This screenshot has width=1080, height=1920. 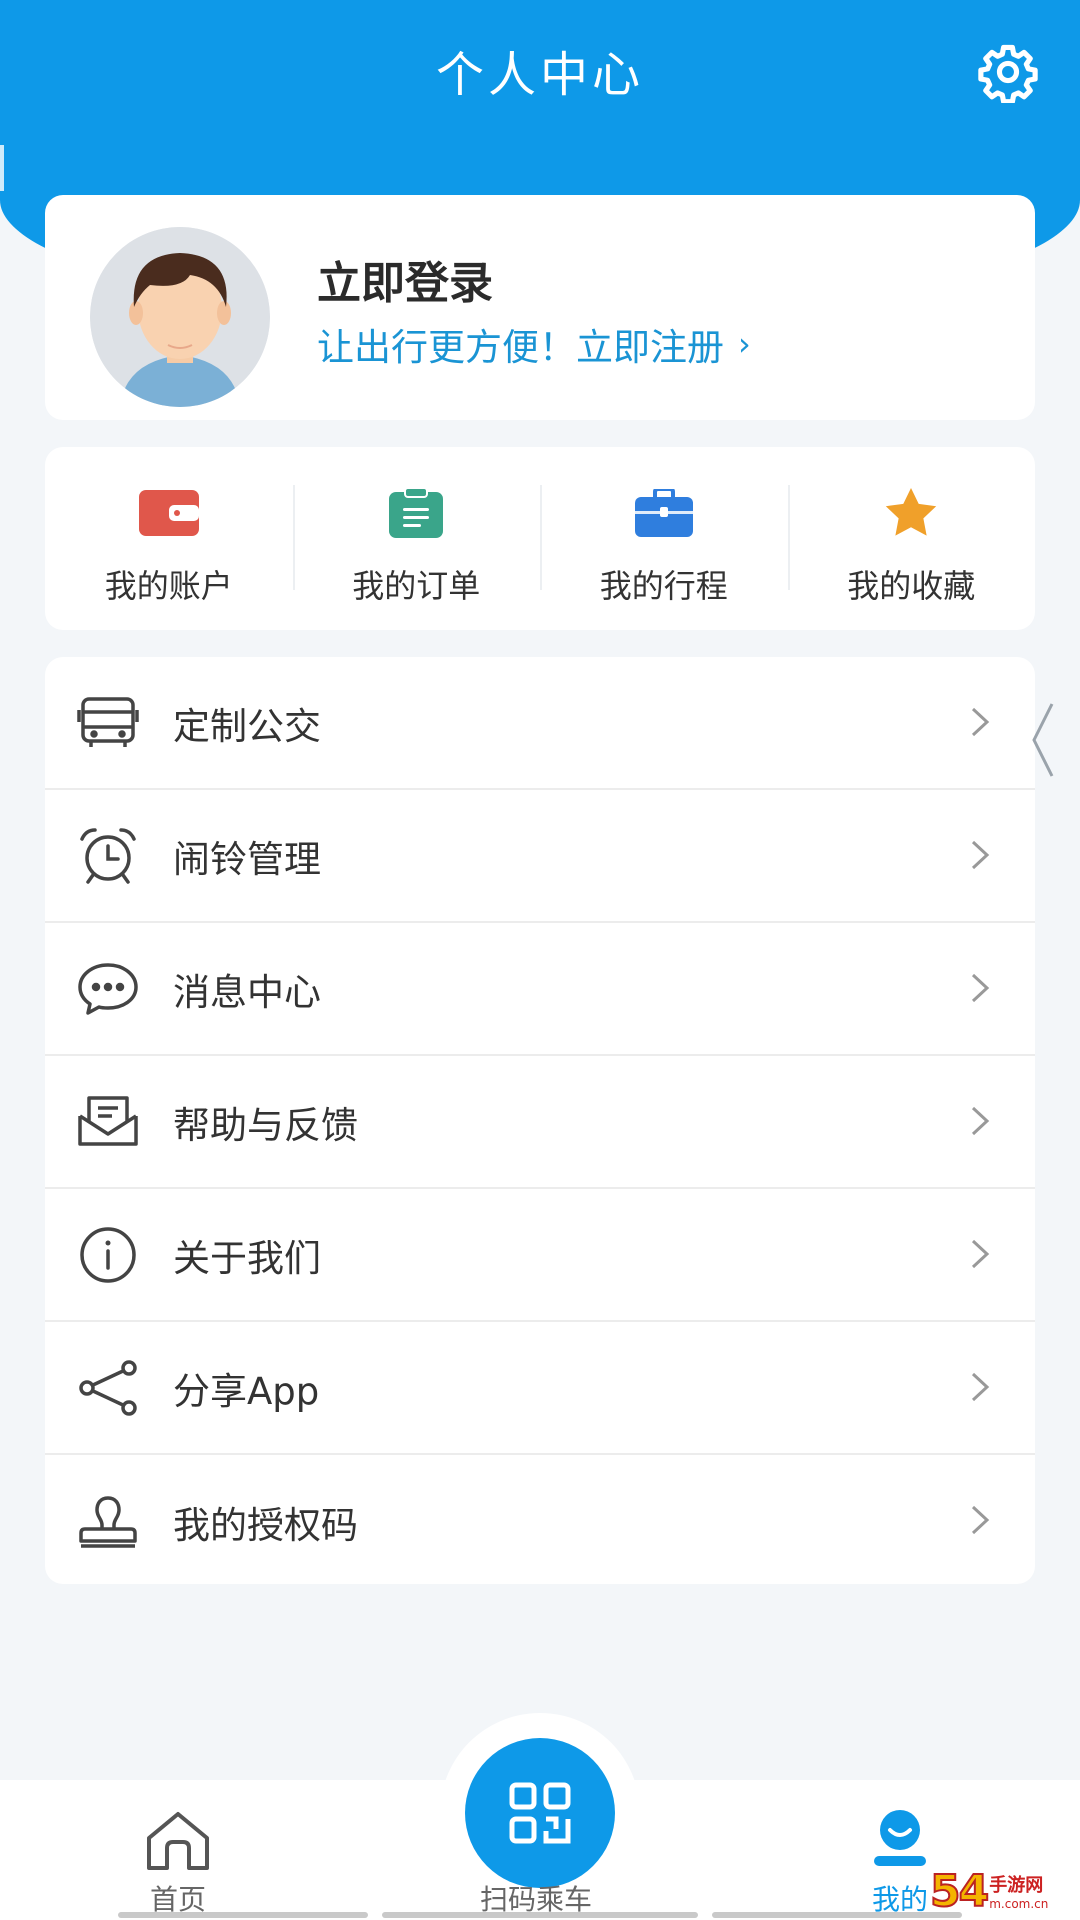 I want to click on menu-item-label: 我的授权码, so click(x=265, y=1525).